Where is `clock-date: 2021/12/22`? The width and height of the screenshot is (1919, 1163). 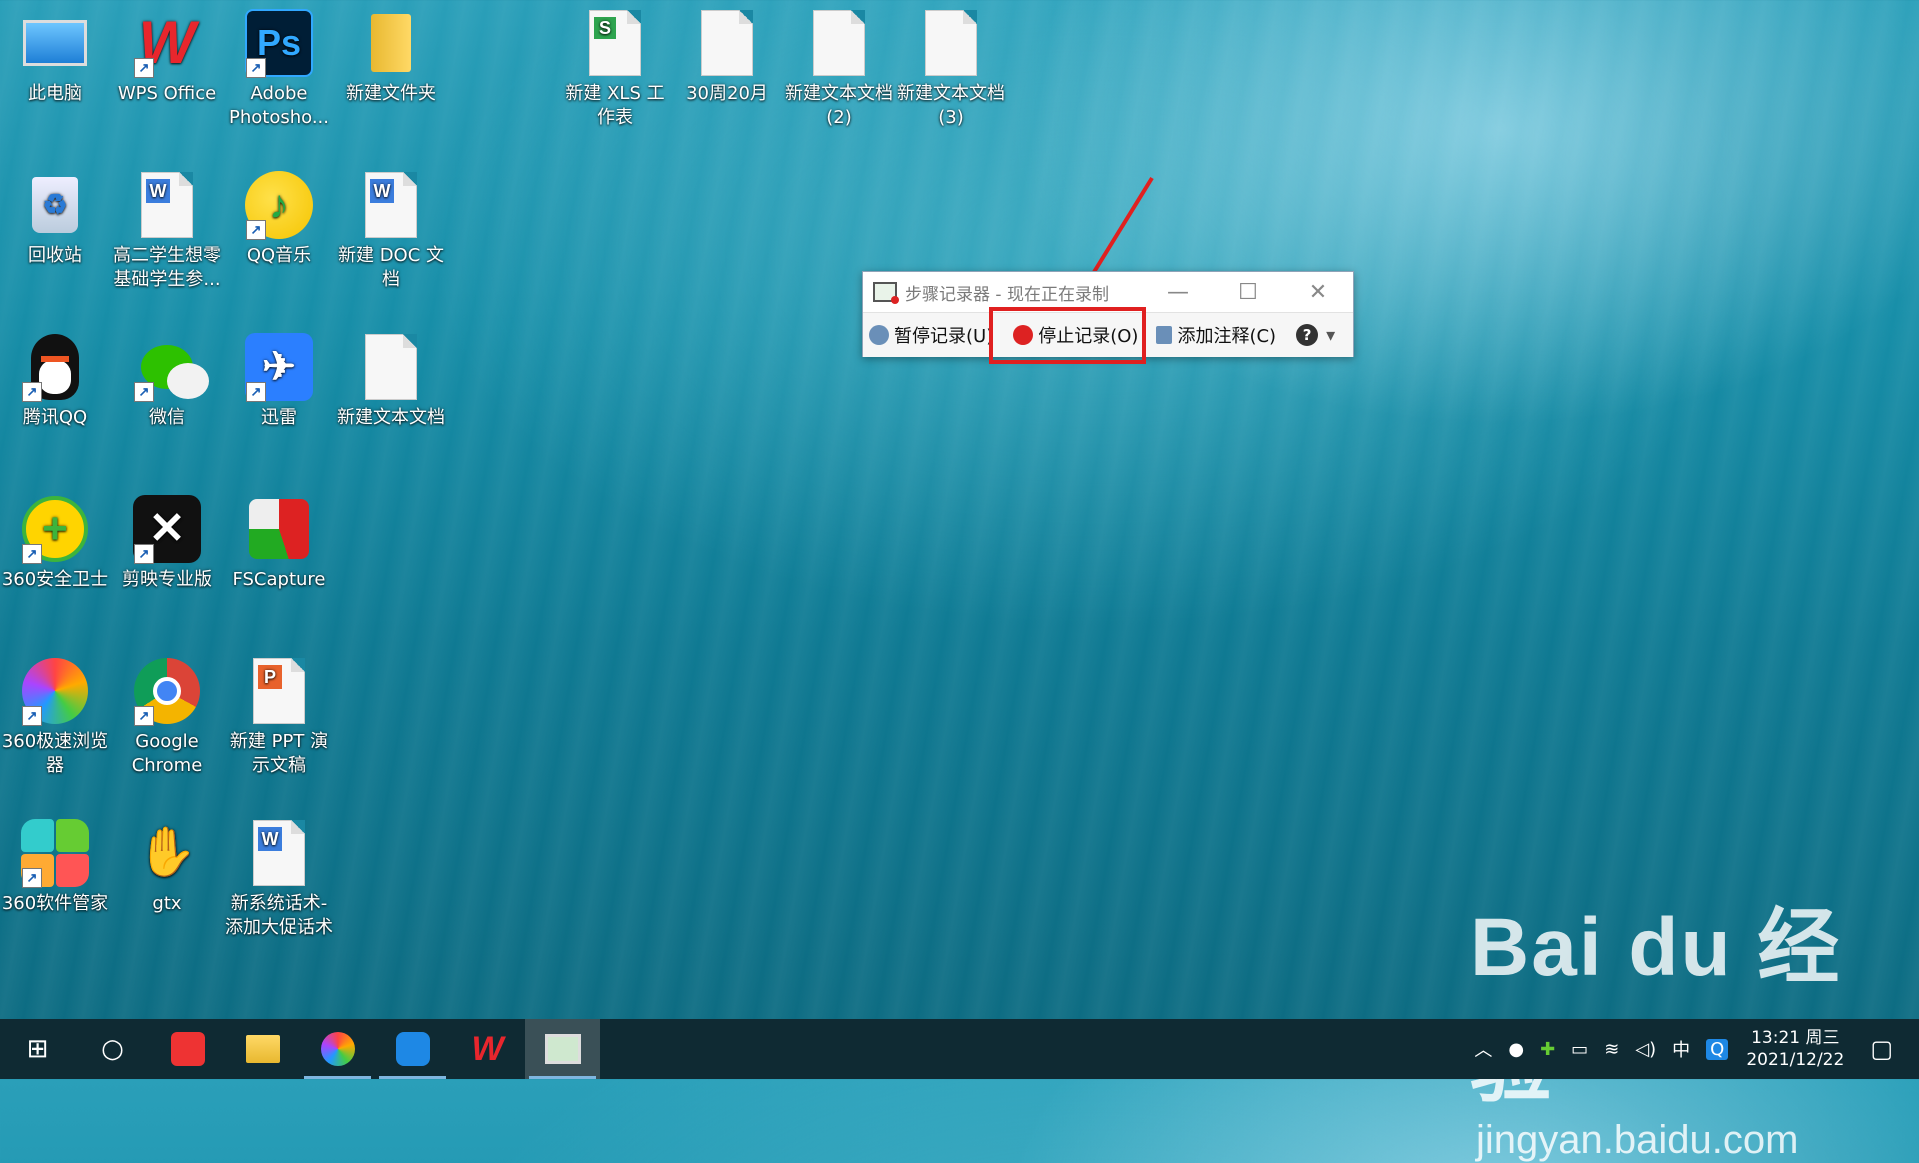
clock-date: 2021/12/22 is located at coordinates (1795, 1060).